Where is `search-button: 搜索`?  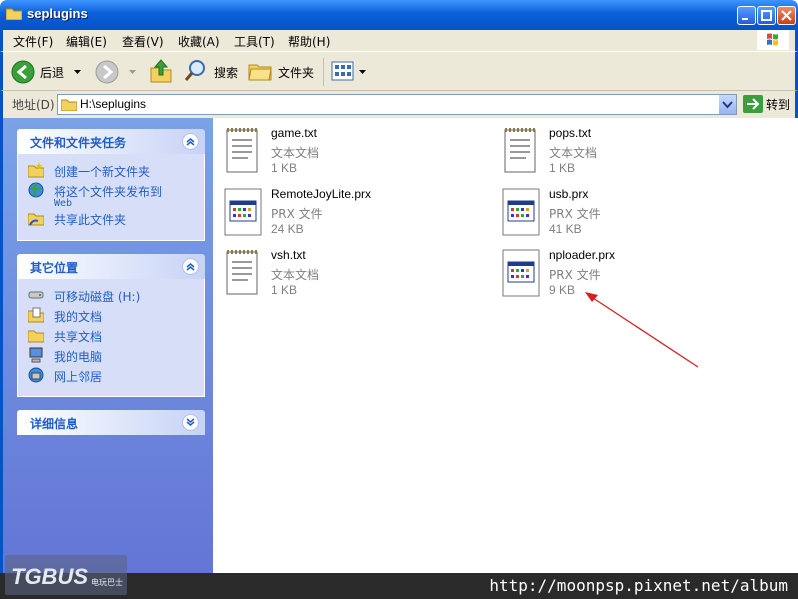 search-button: 搜索 is located at coordinates (214, 72).